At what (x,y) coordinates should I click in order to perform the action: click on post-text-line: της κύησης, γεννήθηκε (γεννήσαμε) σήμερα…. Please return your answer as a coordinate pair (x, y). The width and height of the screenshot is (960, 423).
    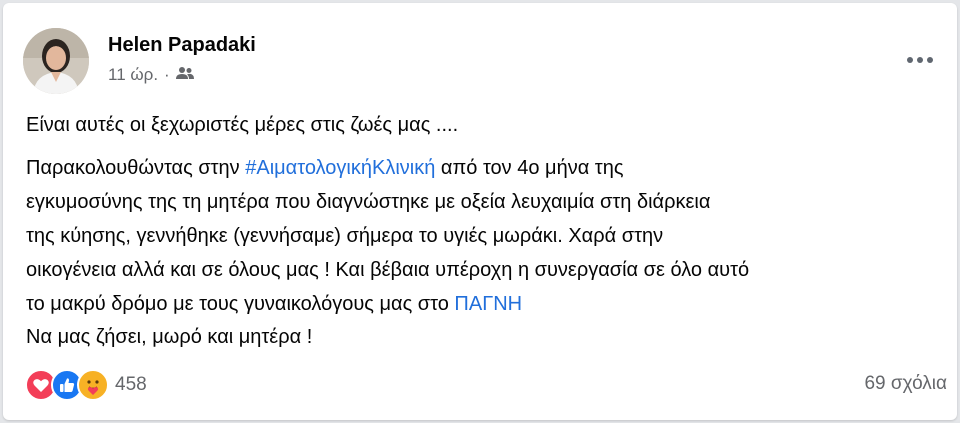
    Looking at the image, I should click on (345, 236).